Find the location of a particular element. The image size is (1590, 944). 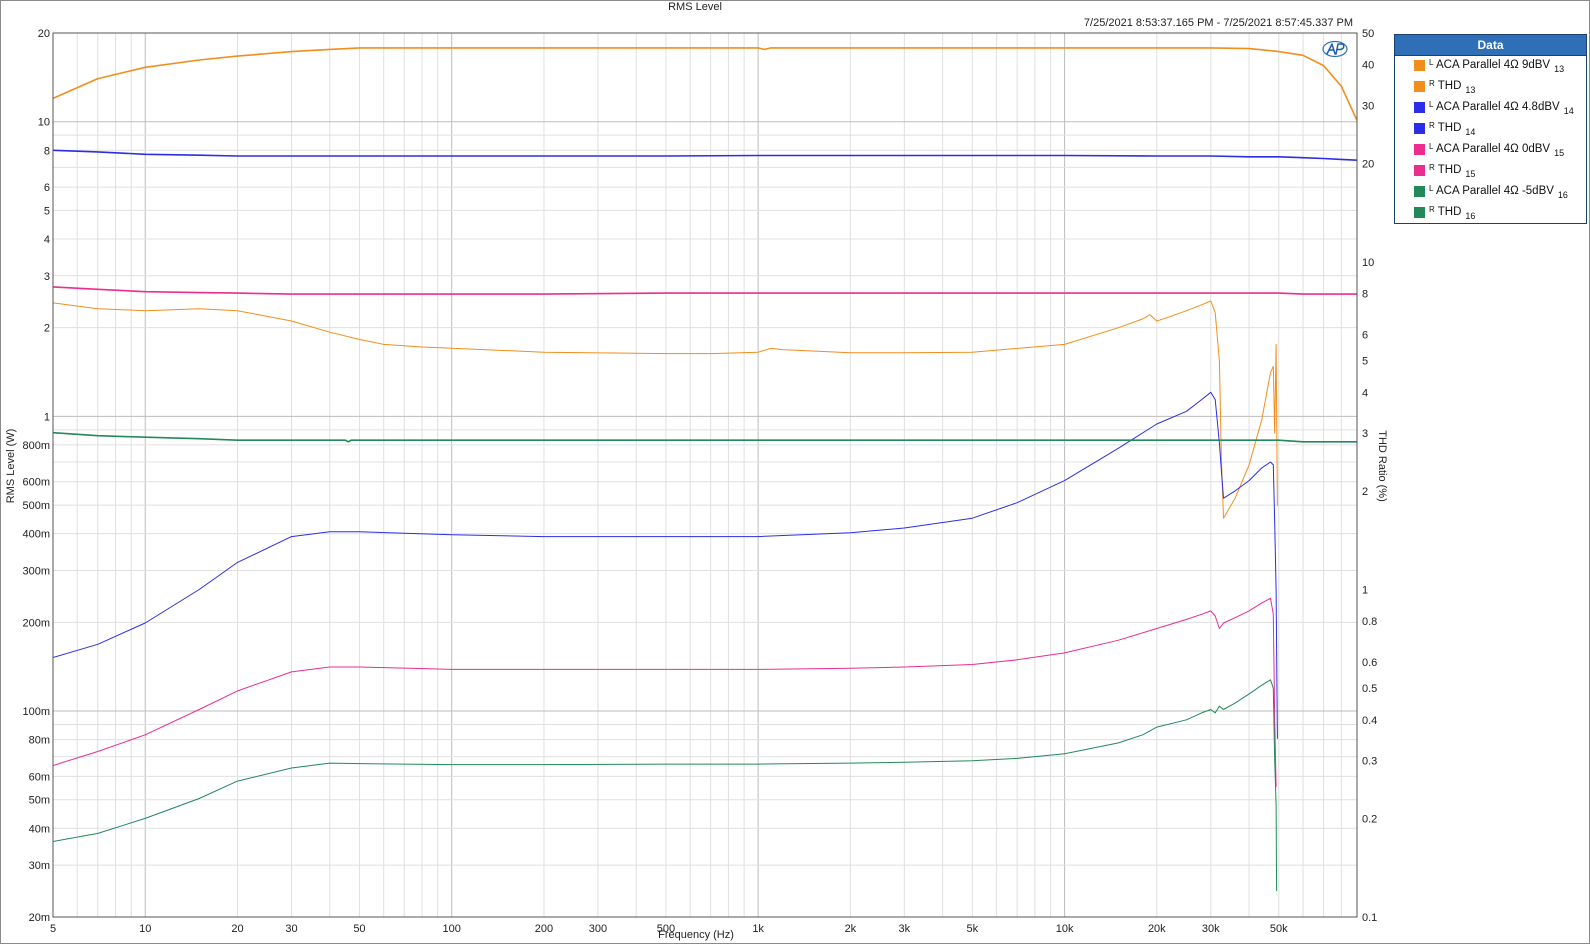

y-tick-label: 30m is located at coordinates (39, 866).